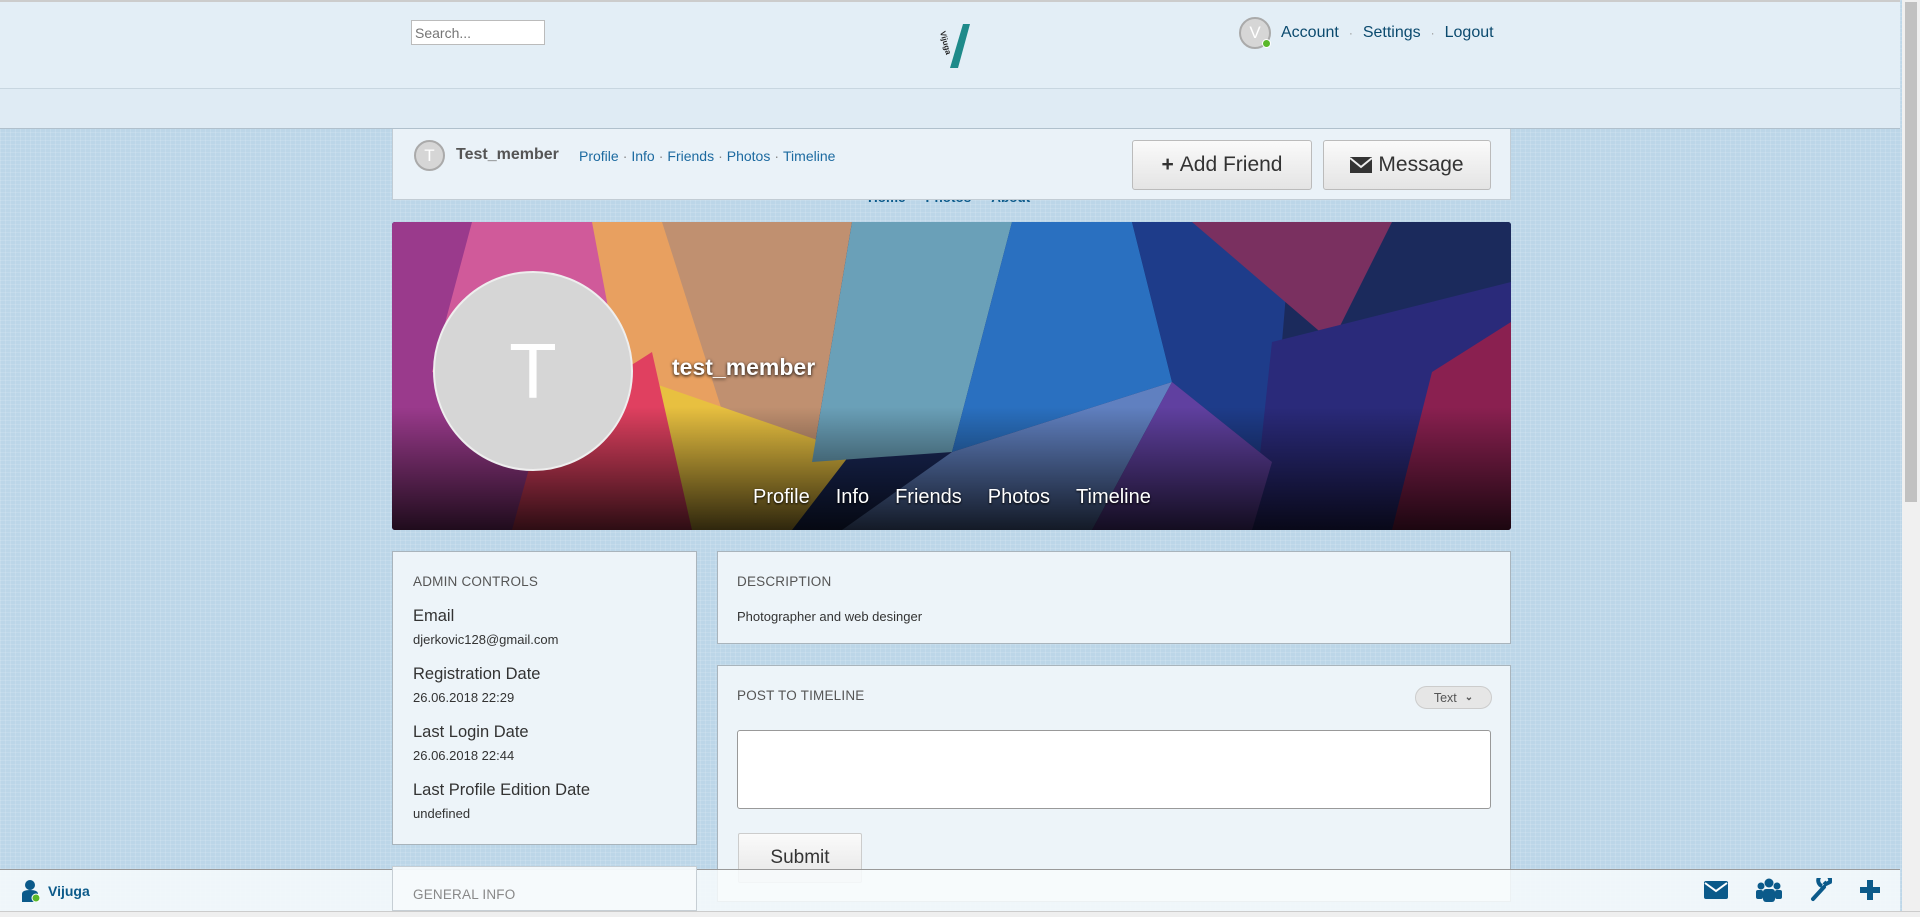 Image resolution: width=1920 pixels, height=917 pixels. What do you see at coordinates (1469, 697) in the screenshot?
I see `chevron-down-icon: ⌄` at bounding box center [1469, 697].